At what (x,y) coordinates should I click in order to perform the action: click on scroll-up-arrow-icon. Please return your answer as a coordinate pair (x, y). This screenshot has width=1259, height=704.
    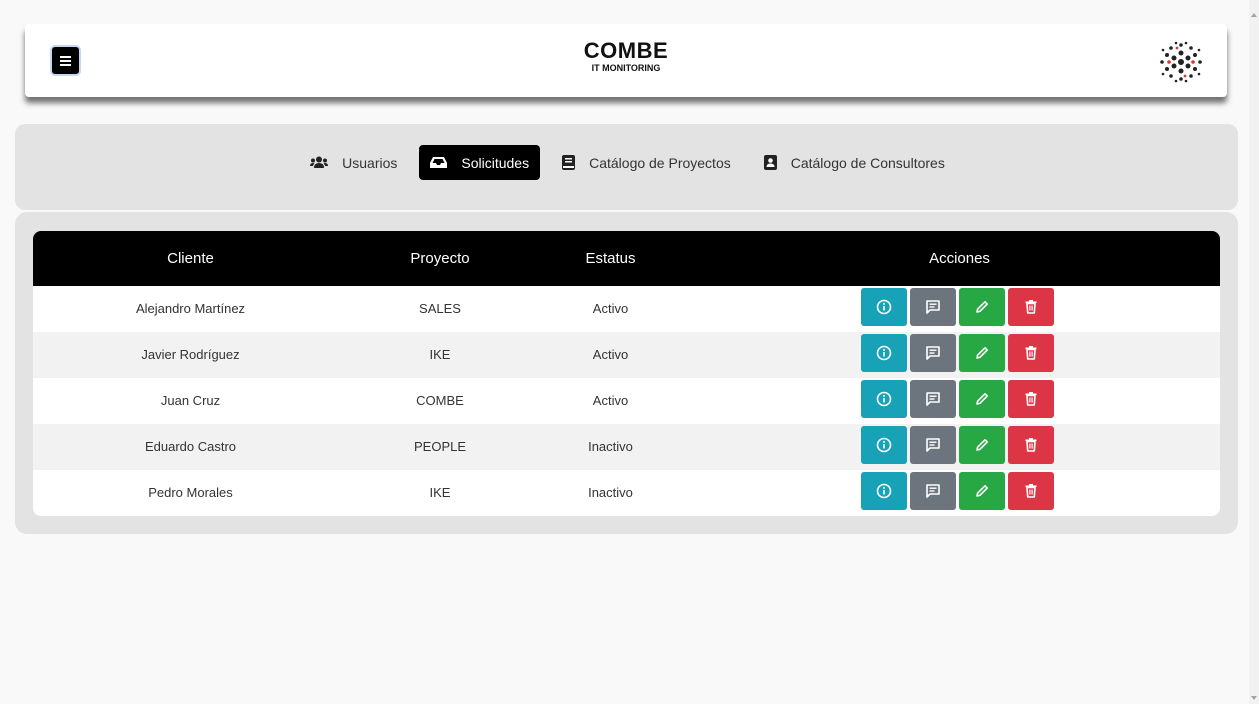
    Looking at the image, I should click on (1254, 15).